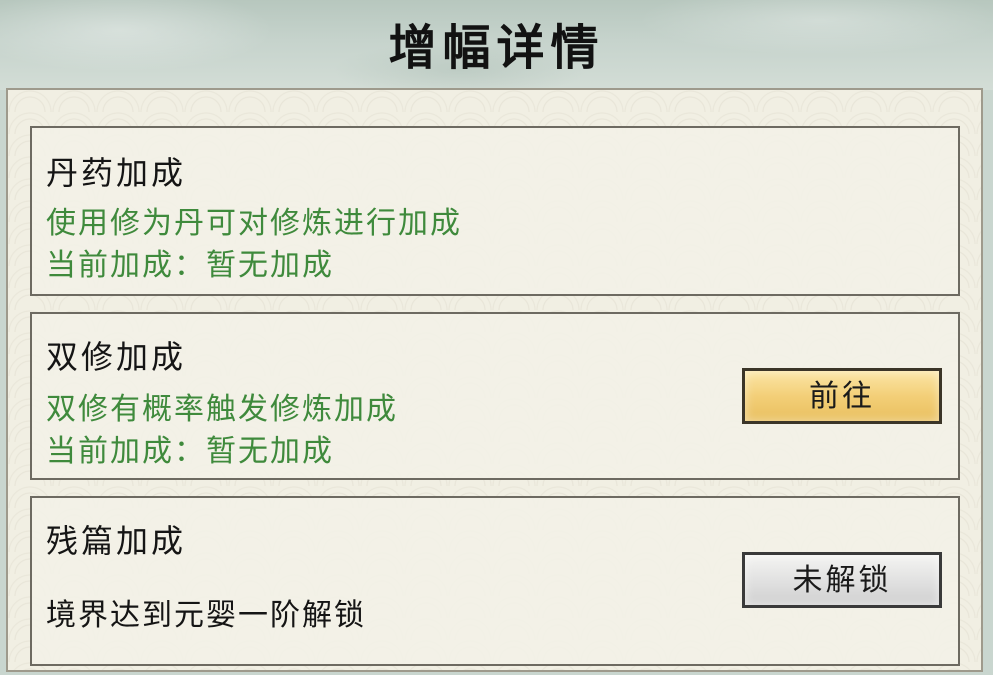  I want to click on card-requirement: 境界达到元婴一阶解锁, so click(206, 615).